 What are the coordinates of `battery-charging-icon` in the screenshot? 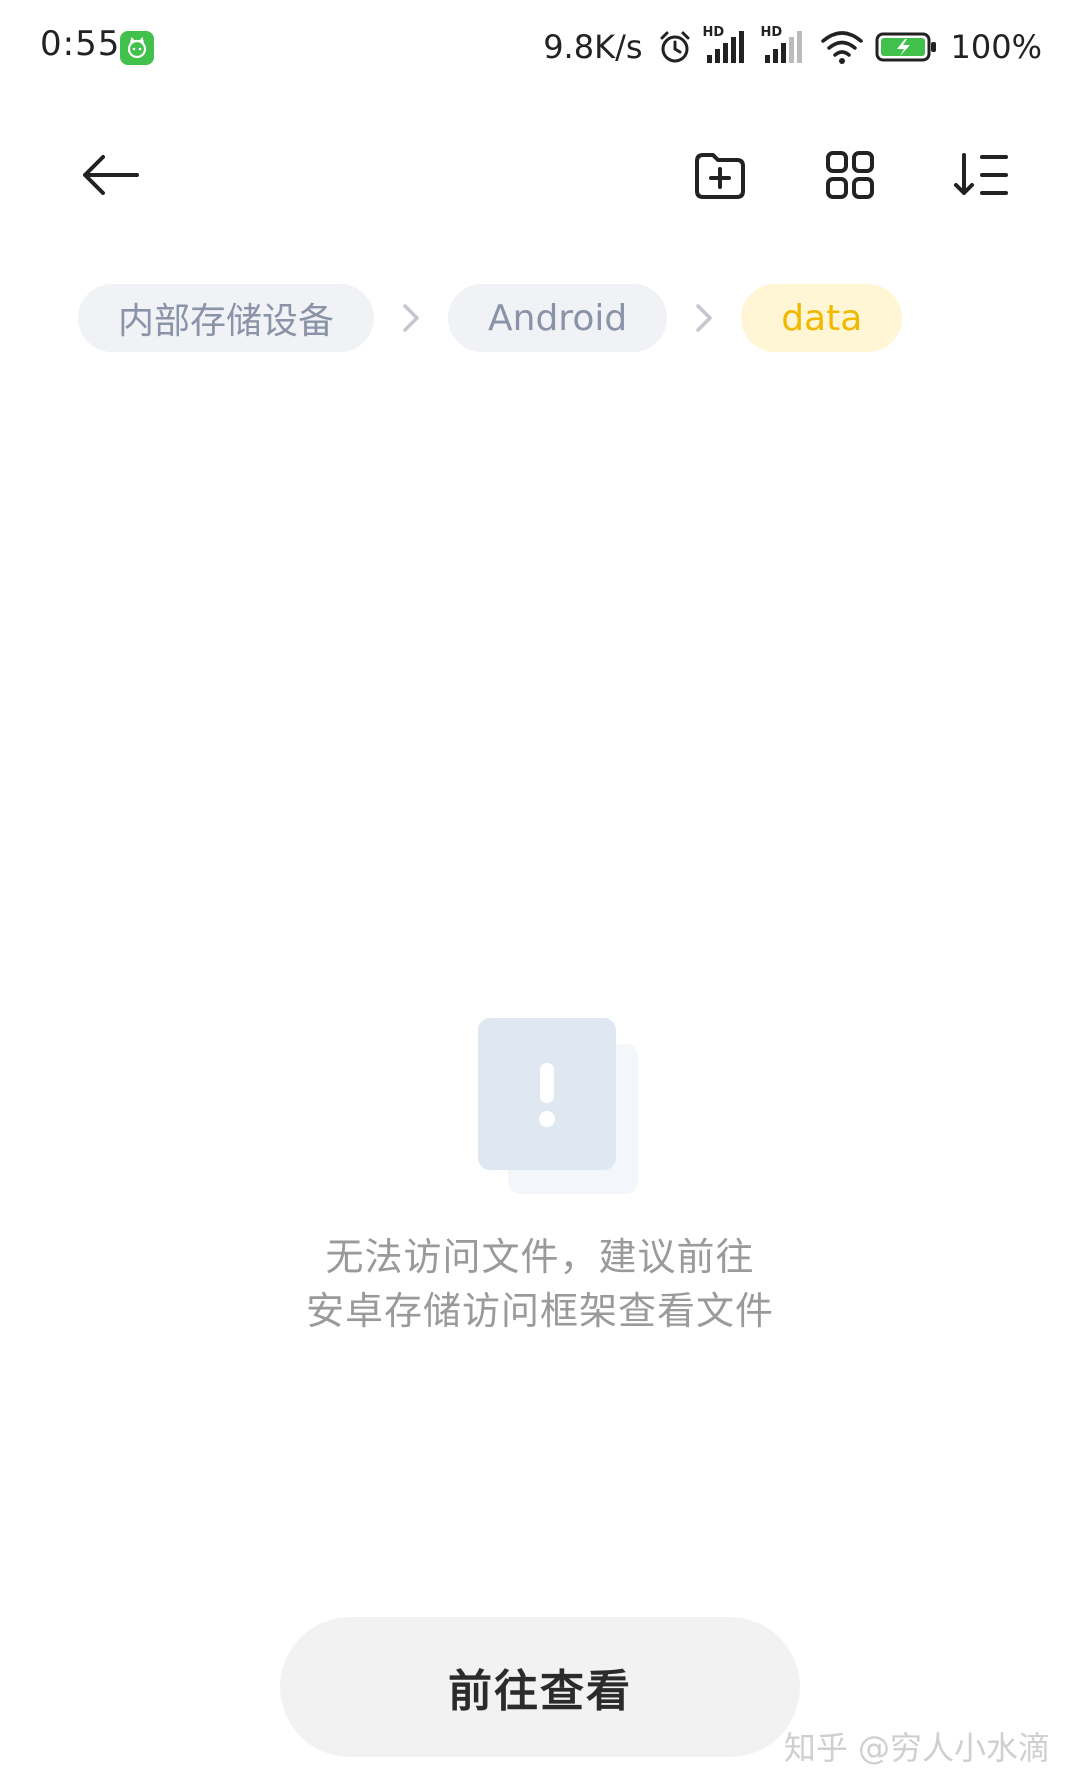 It's located at (907, 47).